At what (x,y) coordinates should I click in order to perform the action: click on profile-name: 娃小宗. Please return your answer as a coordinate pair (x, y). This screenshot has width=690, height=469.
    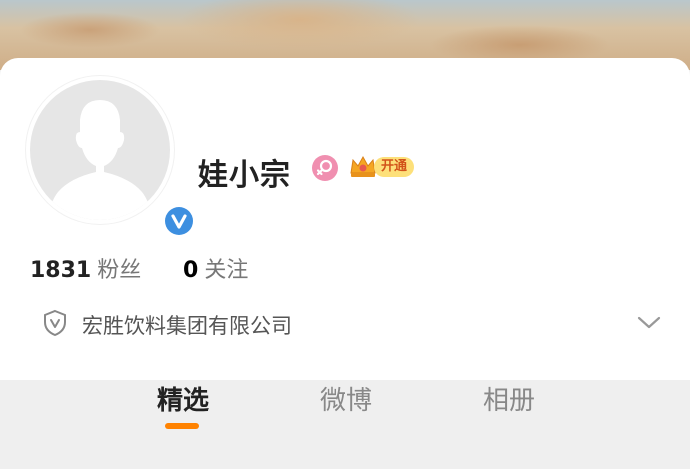
    Looking at the image, I should click on (244, 175).